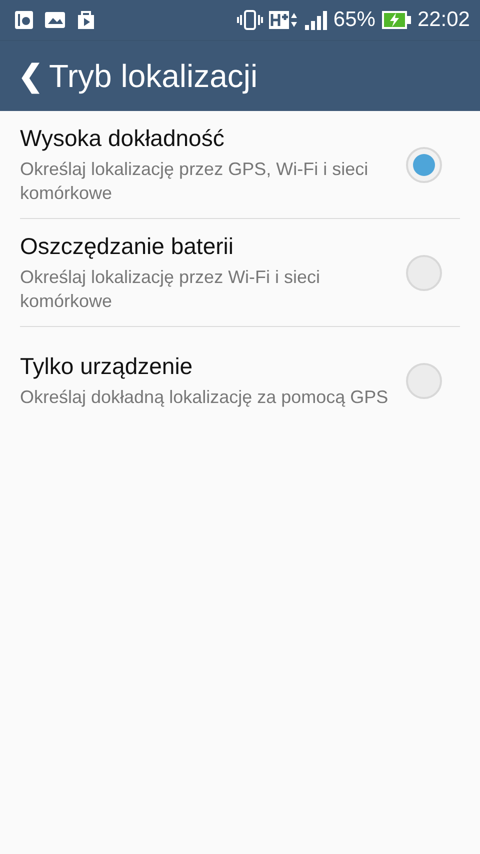 The width and height of the screenshot is (480, 854). I want to click on equalizer-icon, so click(24, 20).